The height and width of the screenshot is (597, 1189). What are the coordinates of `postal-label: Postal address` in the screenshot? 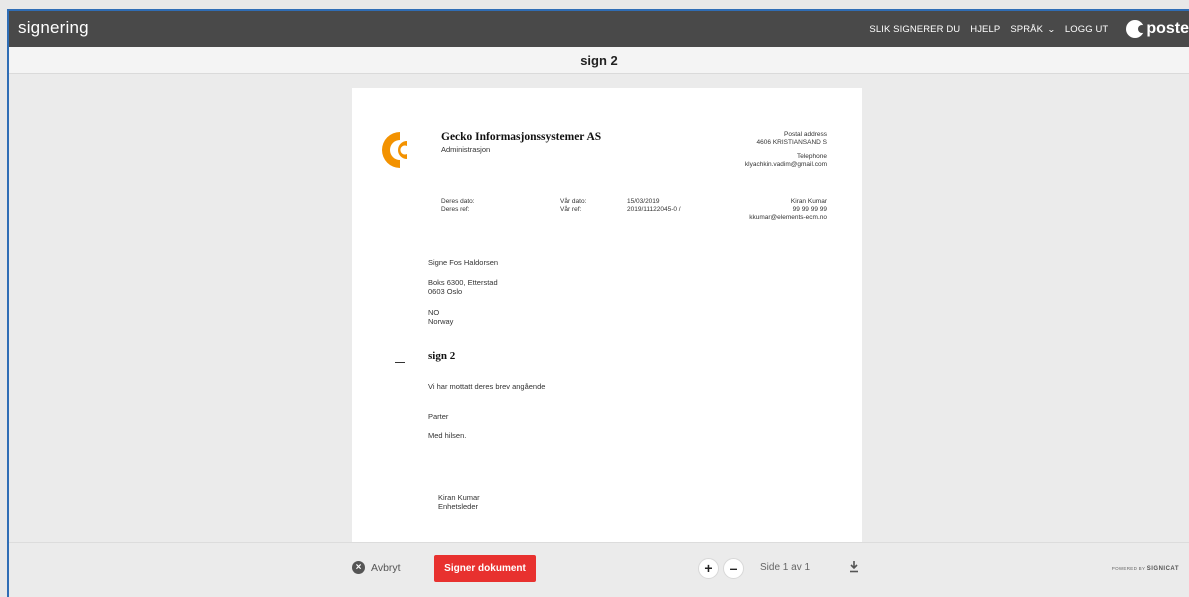 It's located at (805, 134).